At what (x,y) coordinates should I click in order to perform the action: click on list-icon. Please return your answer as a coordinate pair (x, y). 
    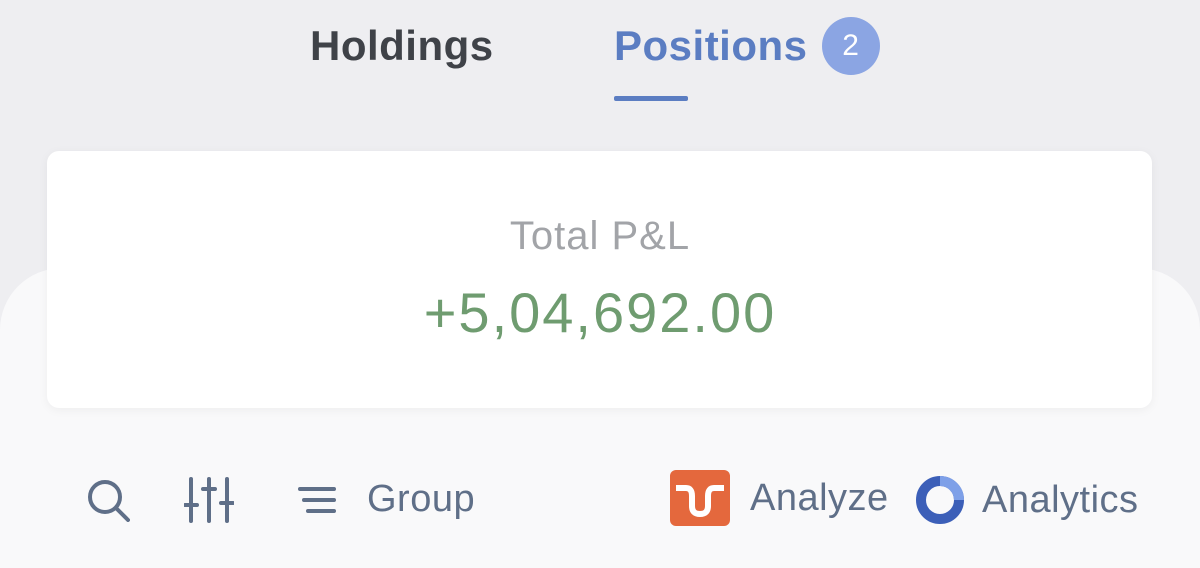
    Looking at the image, I should click on (317, 499).